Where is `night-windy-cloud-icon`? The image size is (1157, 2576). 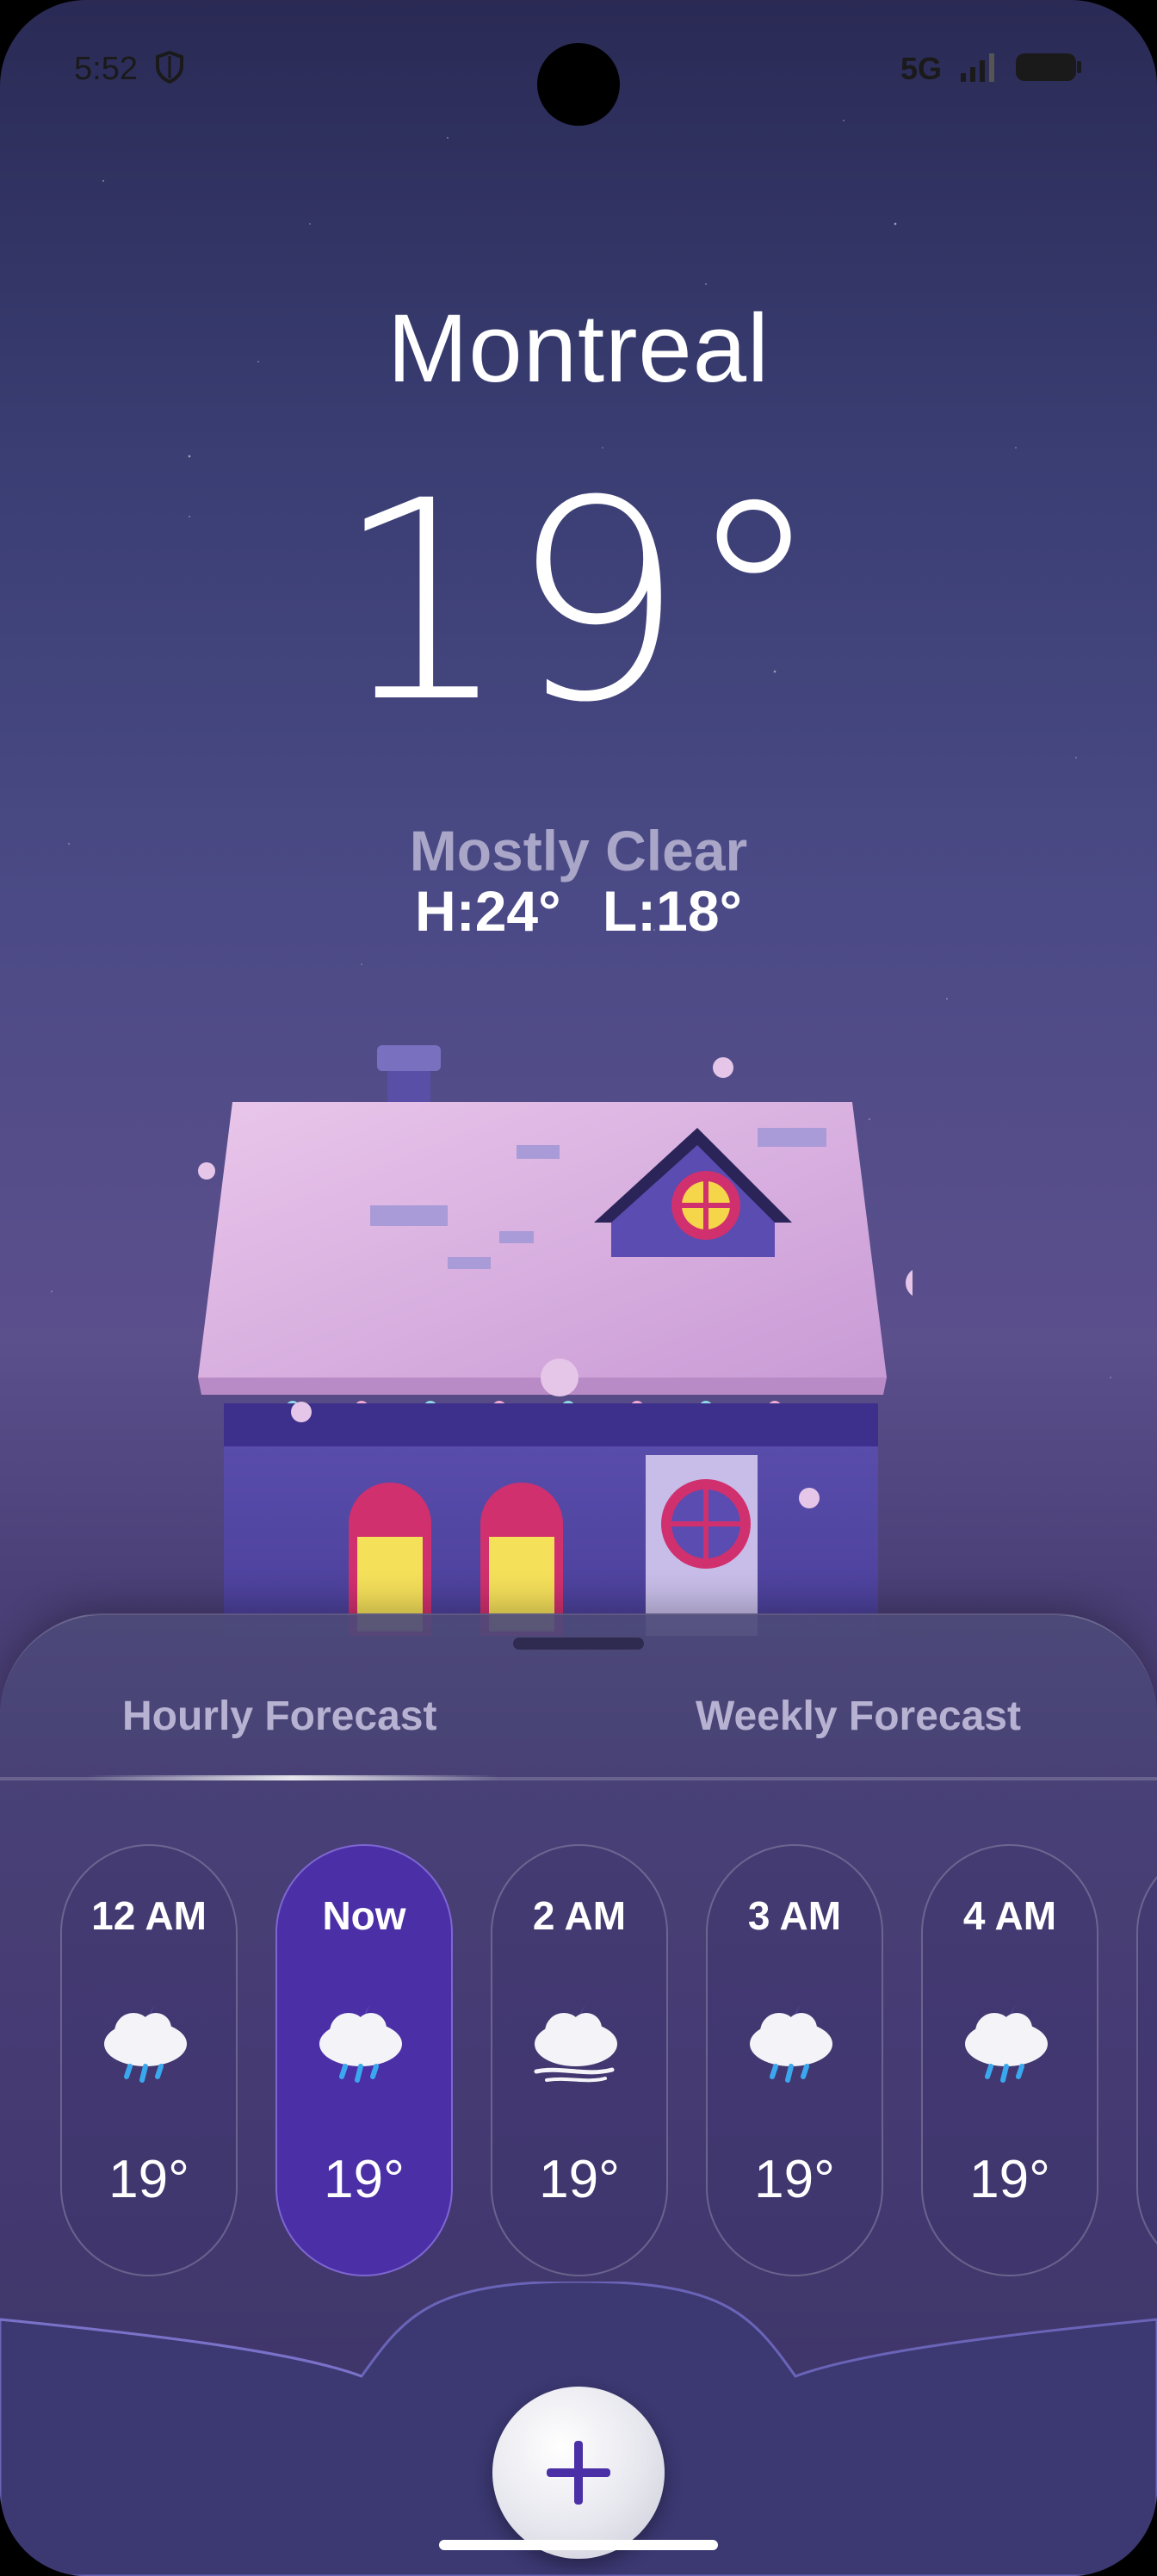 night-windy-cloud-icon is located at coordinates (575, 2044).